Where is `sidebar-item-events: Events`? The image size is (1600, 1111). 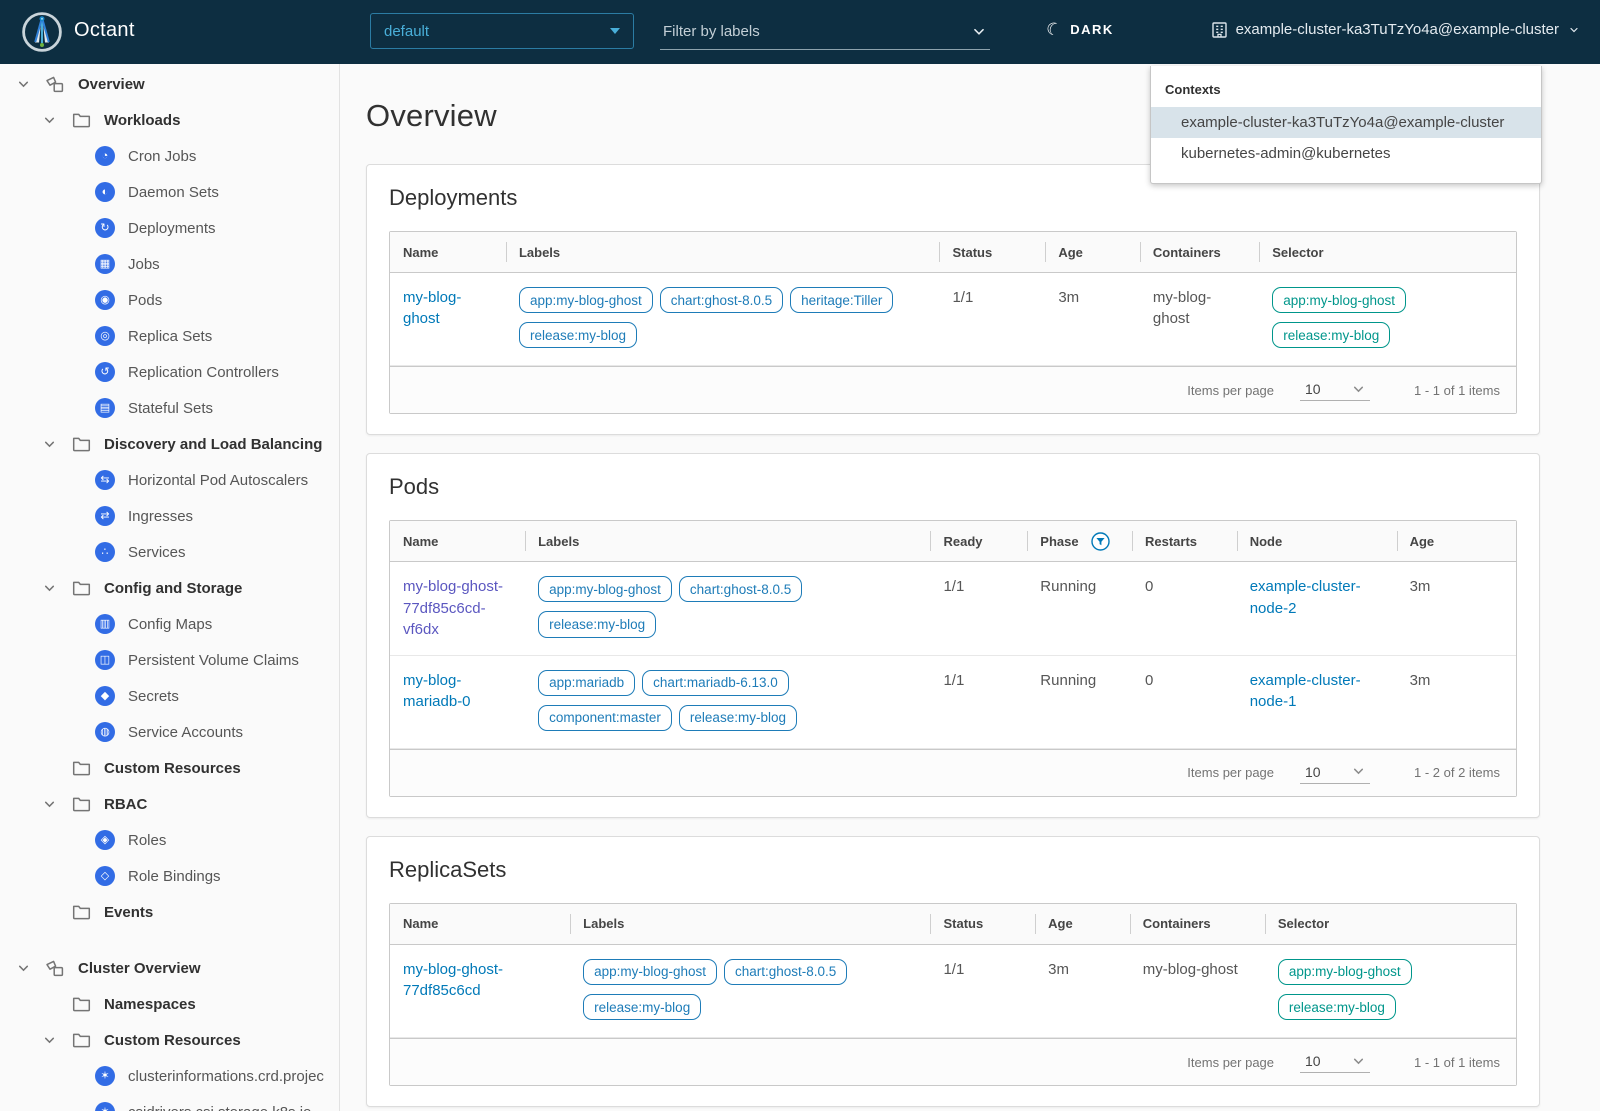 sidebar-item-events: Events is located at coordinates (169, 912).